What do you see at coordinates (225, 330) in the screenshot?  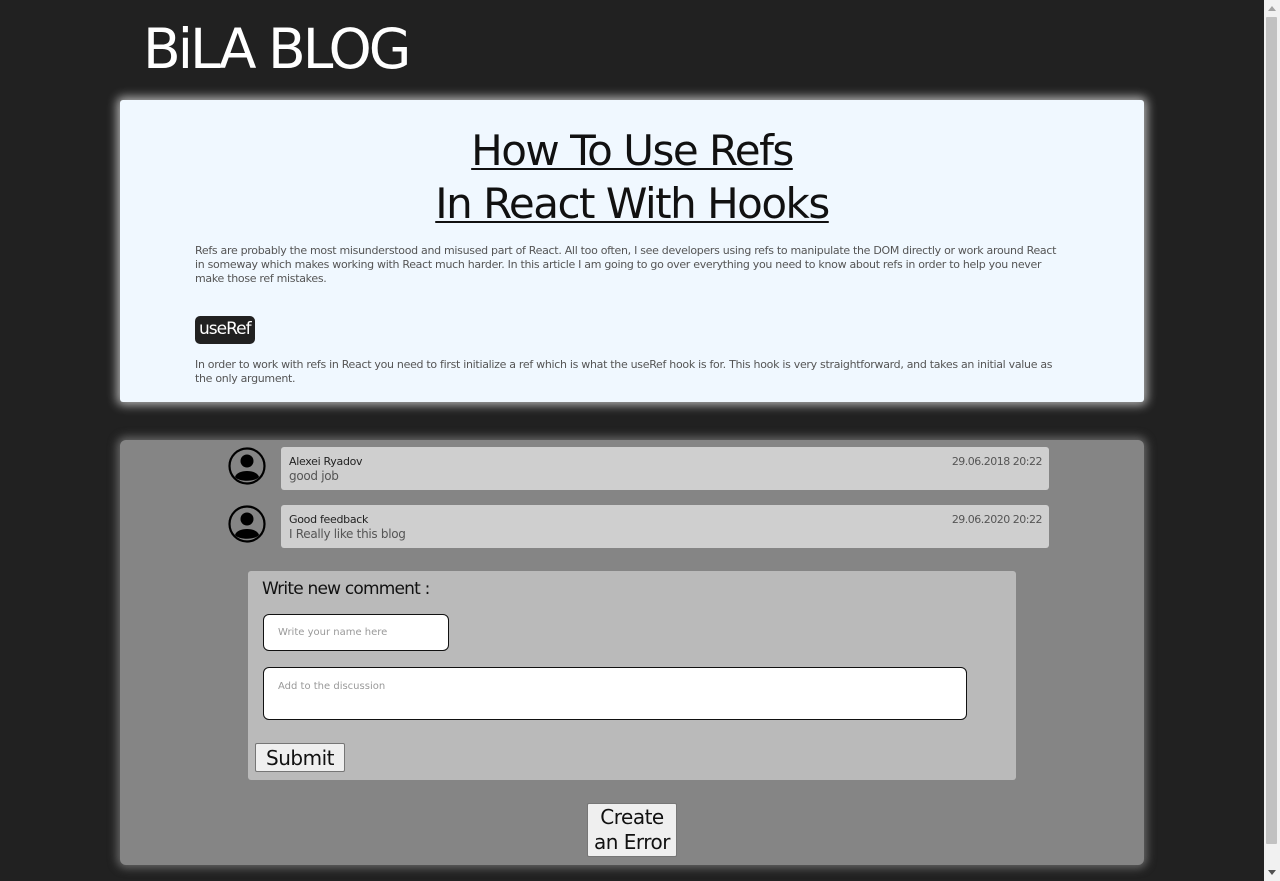 I see `section-badge: useRef` at bounding box center [225, 330].